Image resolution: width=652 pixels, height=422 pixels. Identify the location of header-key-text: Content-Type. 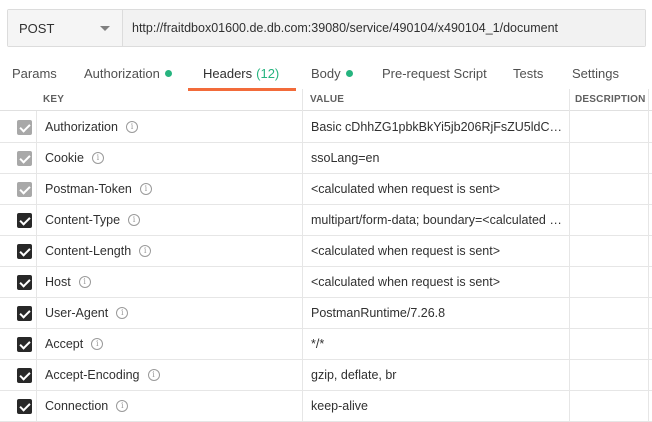
(83, 220).